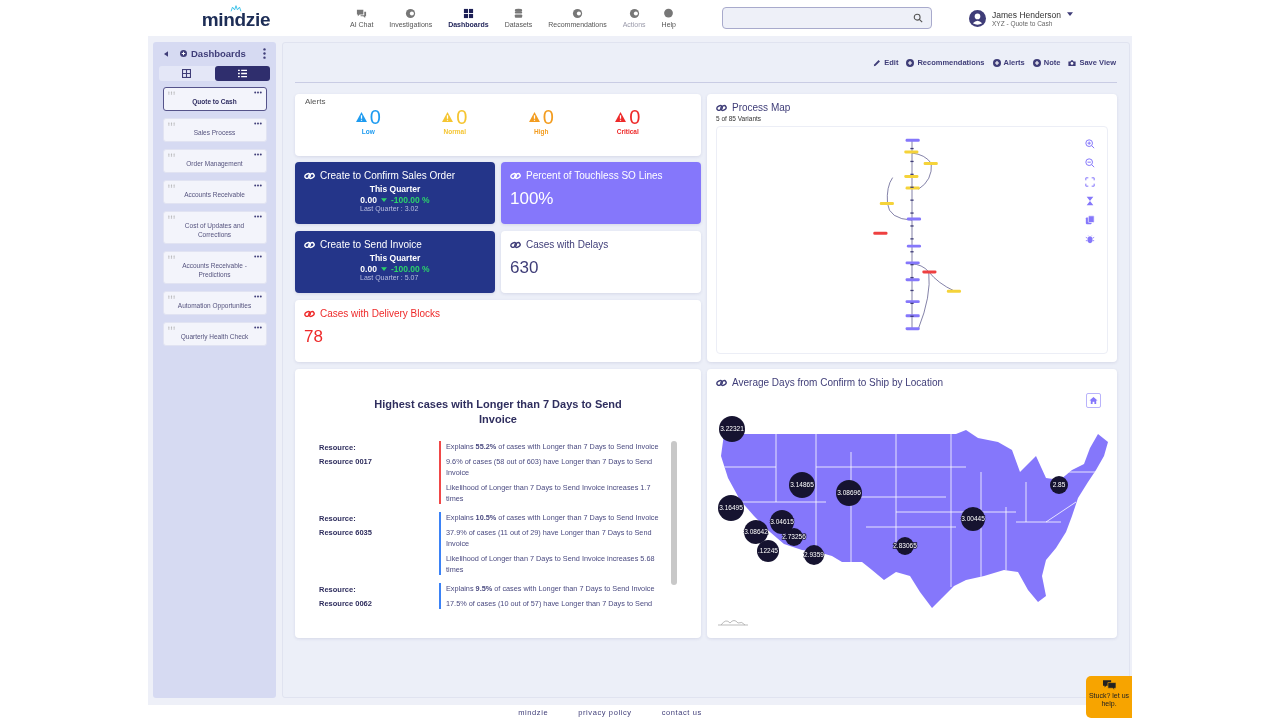 Image resolution: width=1280 pixels, height=720 pixels. I want to click on metric-title: Cases with Delays, so click(567, 244).